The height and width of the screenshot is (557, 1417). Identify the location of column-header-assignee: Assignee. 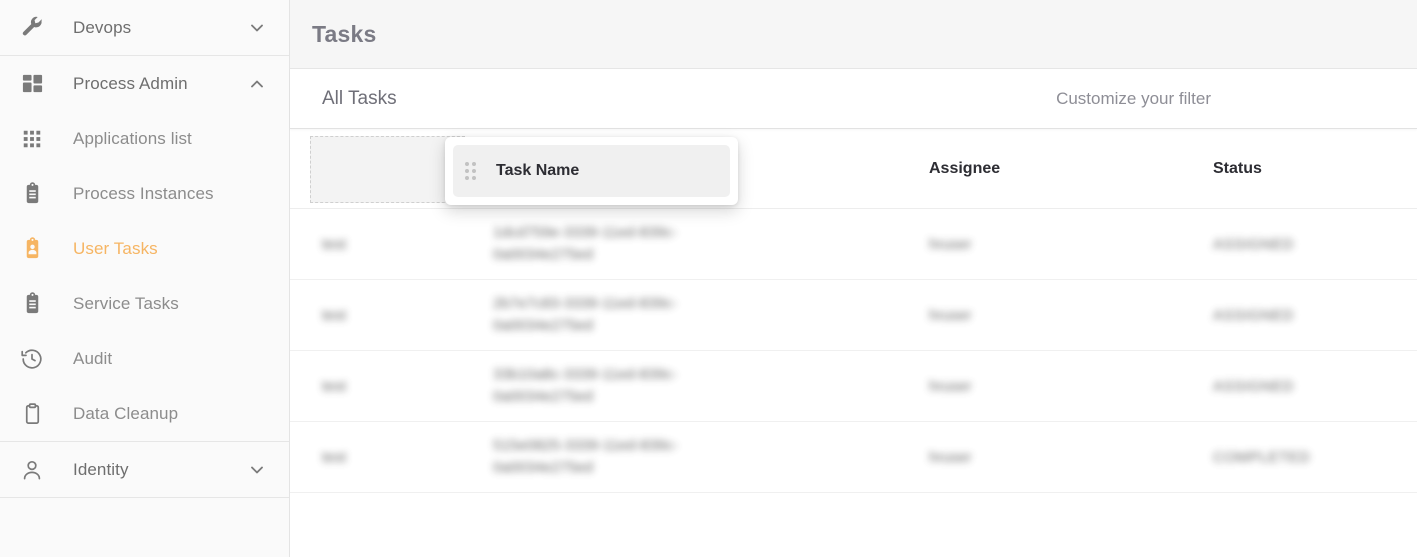
(1059, 168).